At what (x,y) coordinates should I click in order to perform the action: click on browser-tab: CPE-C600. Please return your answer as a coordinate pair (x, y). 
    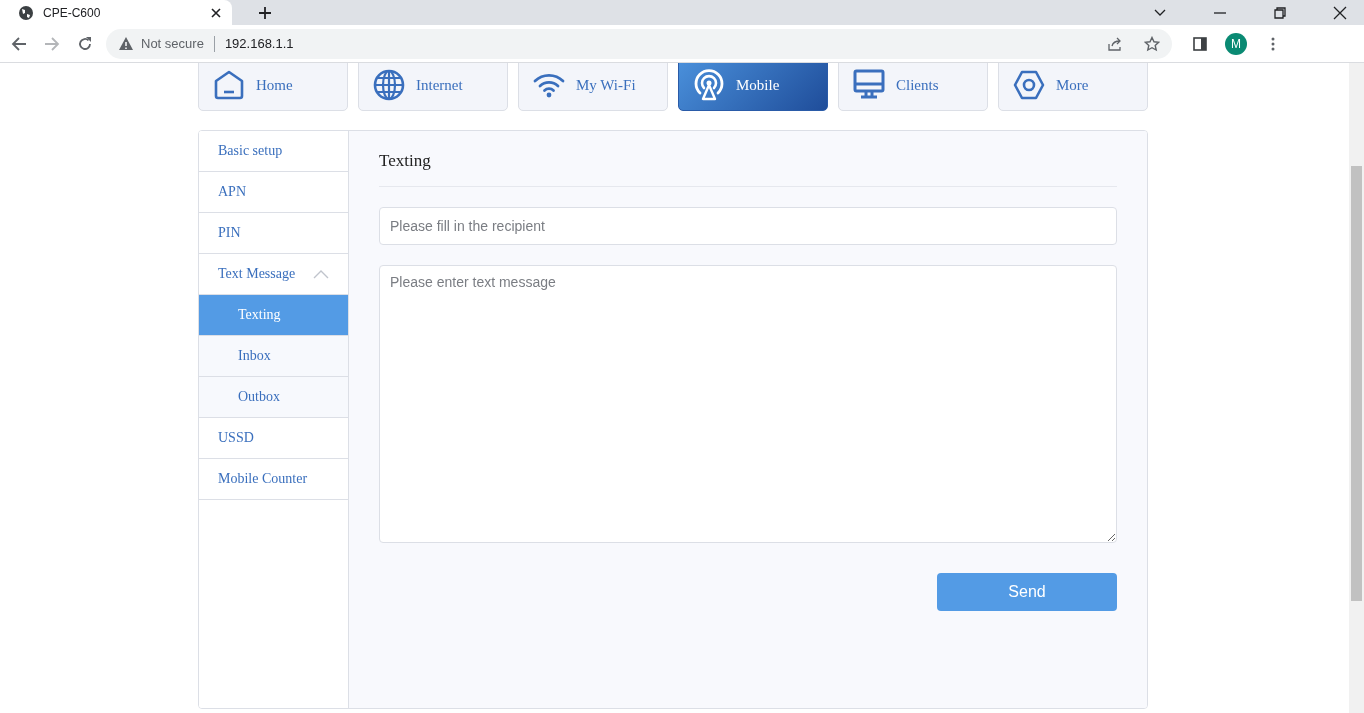
    Looking at the image, I should click on (116, 12).